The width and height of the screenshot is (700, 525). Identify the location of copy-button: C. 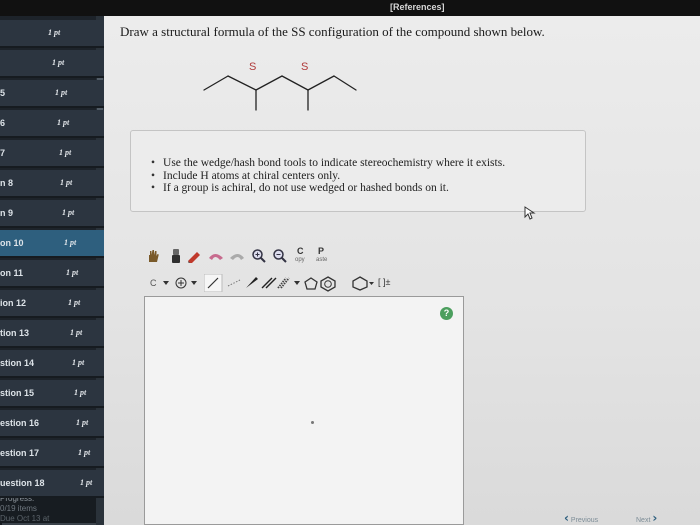
(300, 251).